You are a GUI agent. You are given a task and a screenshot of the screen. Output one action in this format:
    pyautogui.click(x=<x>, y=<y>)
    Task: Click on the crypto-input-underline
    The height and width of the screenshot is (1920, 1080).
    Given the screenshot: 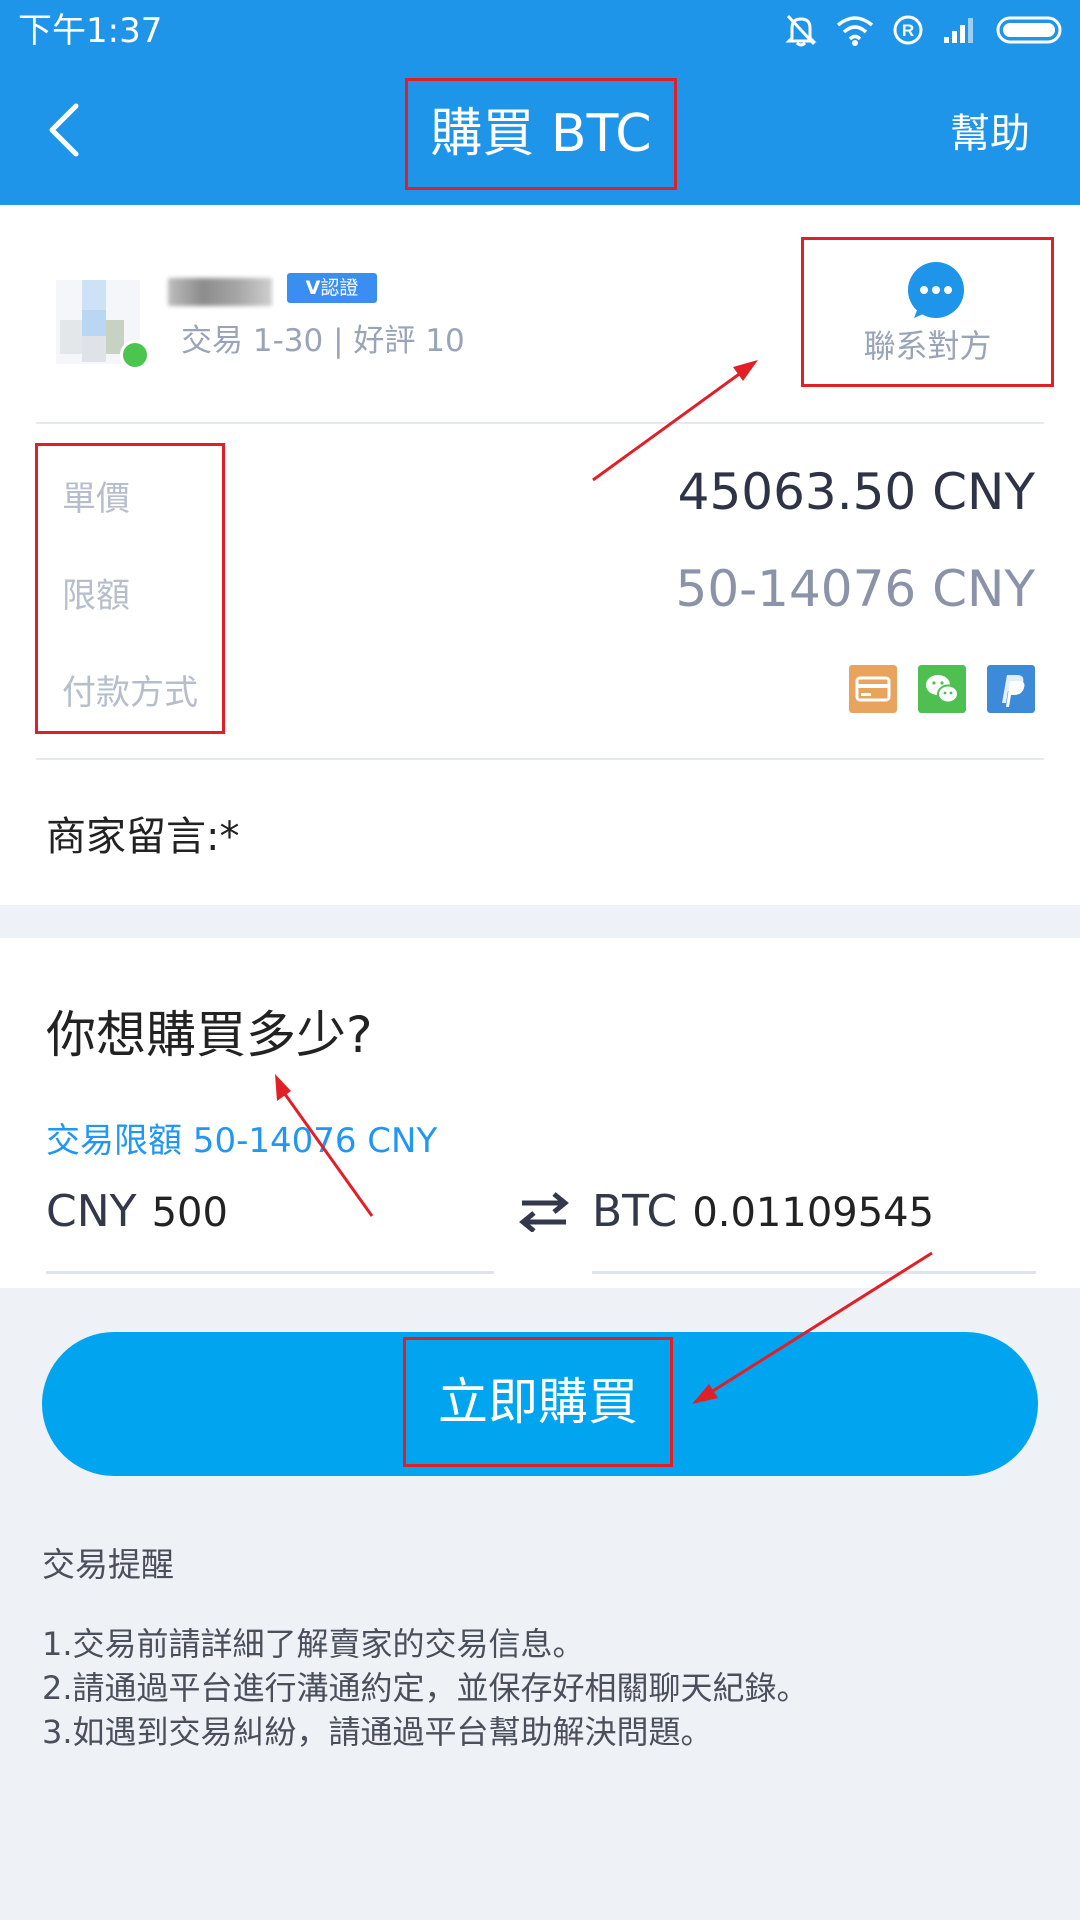 What is the action you would take?
    pyautogui.click(x=814, y=1272)
    